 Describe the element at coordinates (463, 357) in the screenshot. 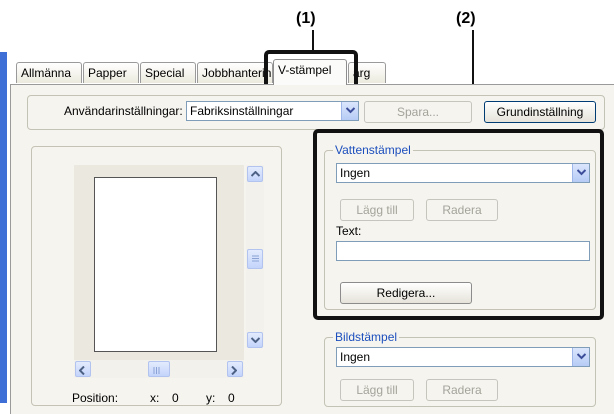

I see `image-stamp-select: Ingen` at that location.